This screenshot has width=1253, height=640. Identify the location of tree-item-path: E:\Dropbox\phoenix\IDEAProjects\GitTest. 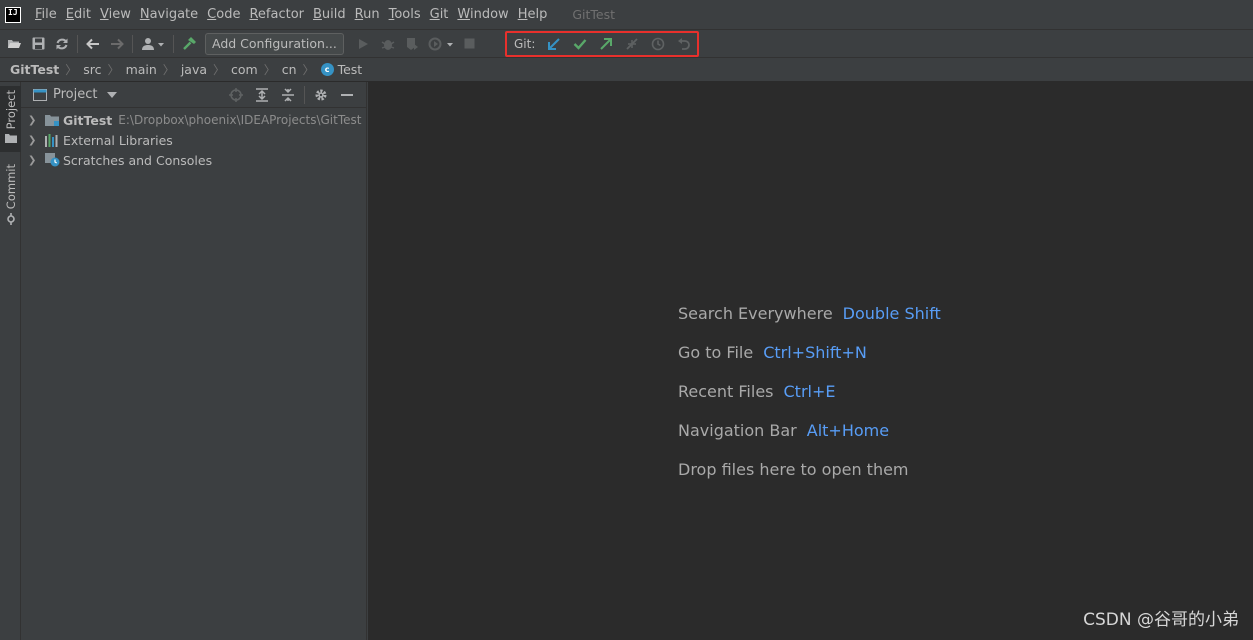
(240, 120).